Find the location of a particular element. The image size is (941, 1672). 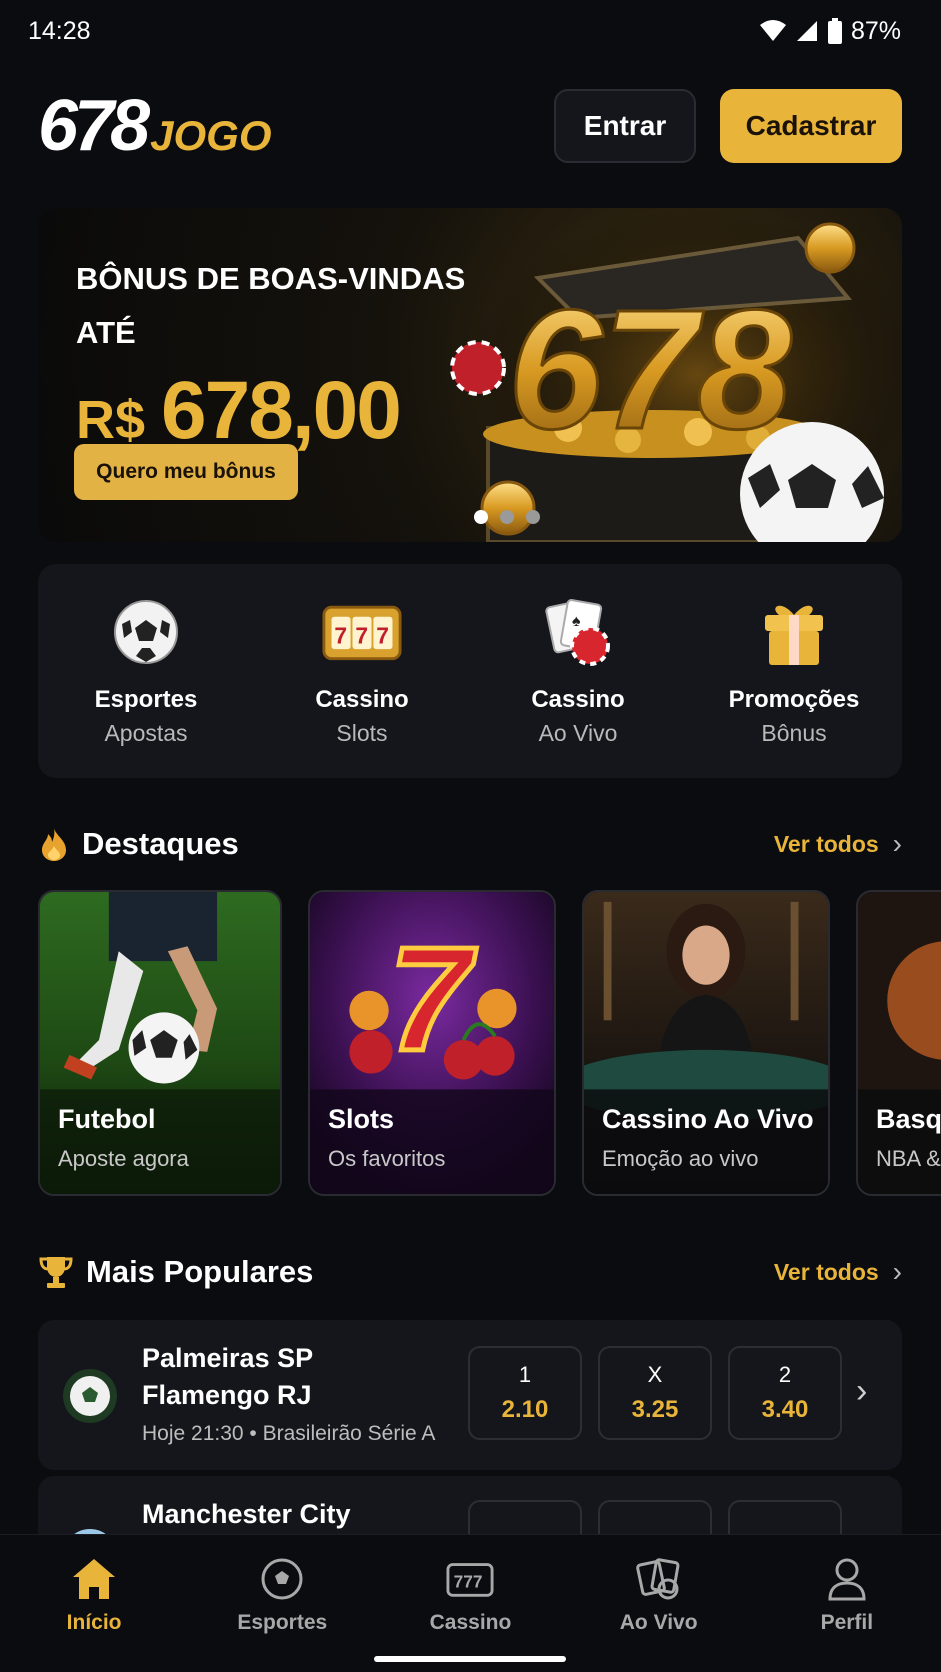

odd-value: 3.25 is located at coordinates (655, 1409).